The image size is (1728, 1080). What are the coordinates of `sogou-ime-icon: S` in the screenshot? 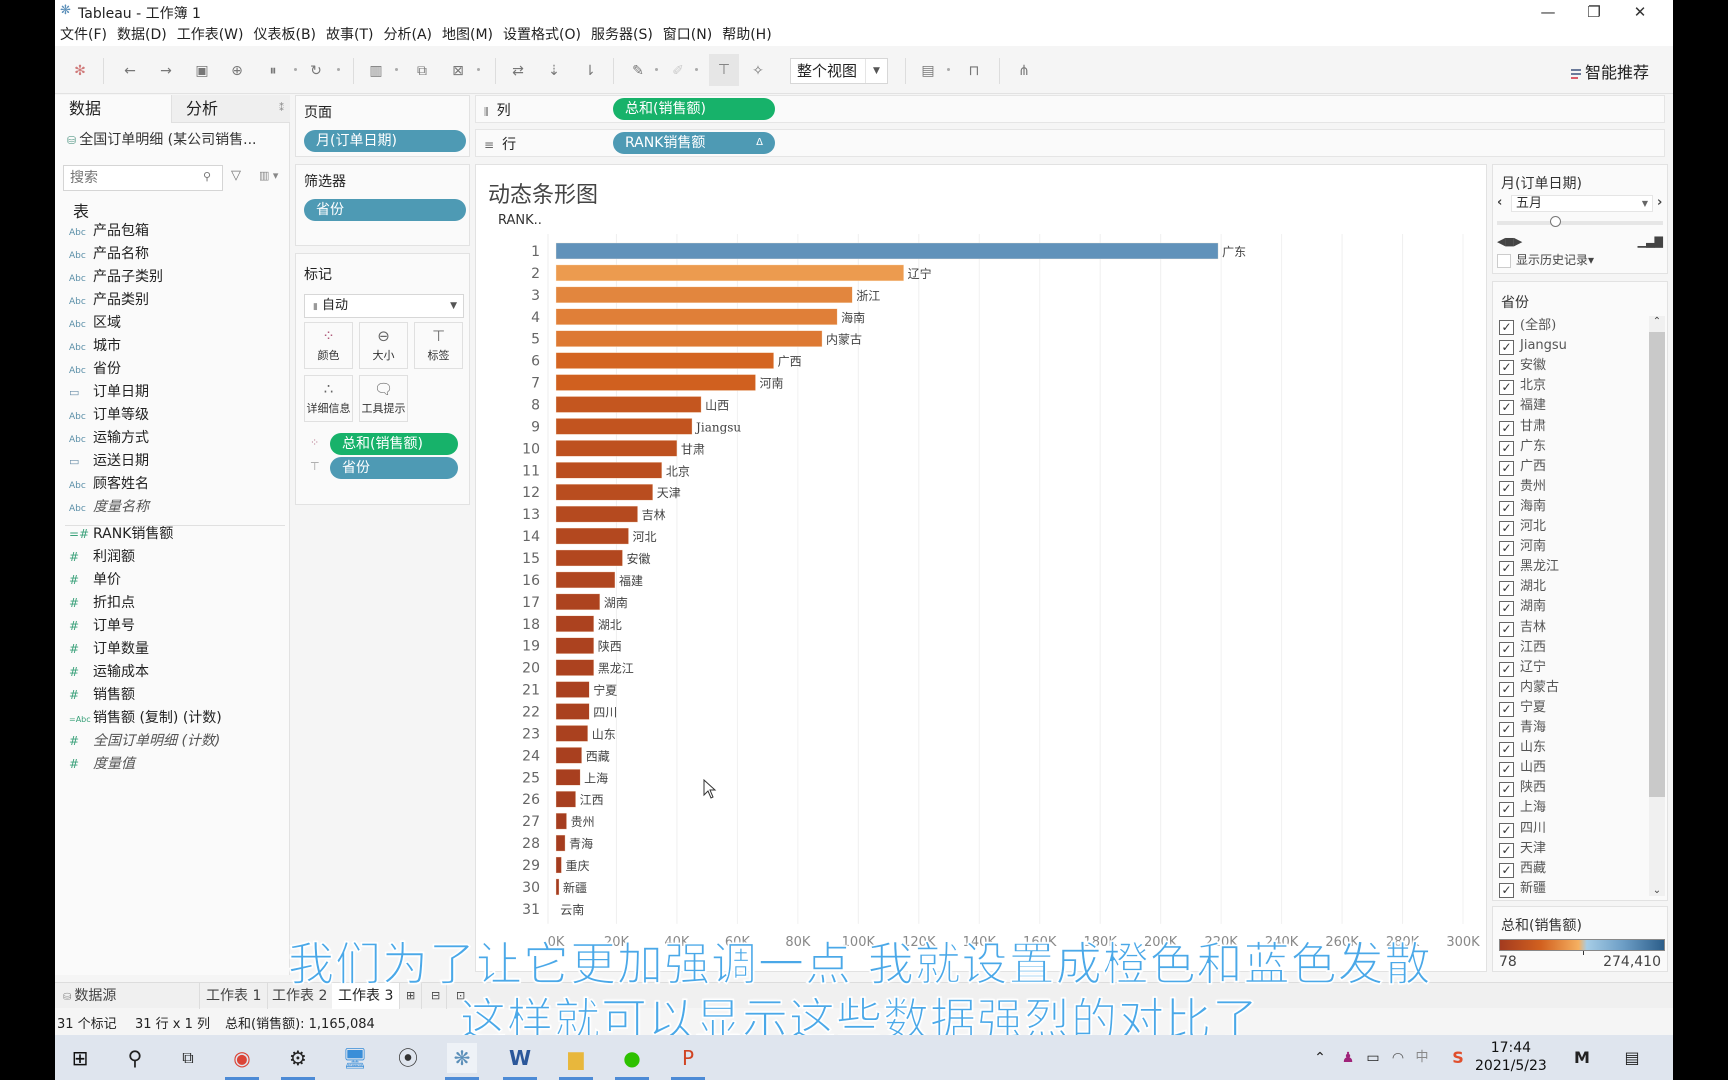 It's located at (1458, 1058).